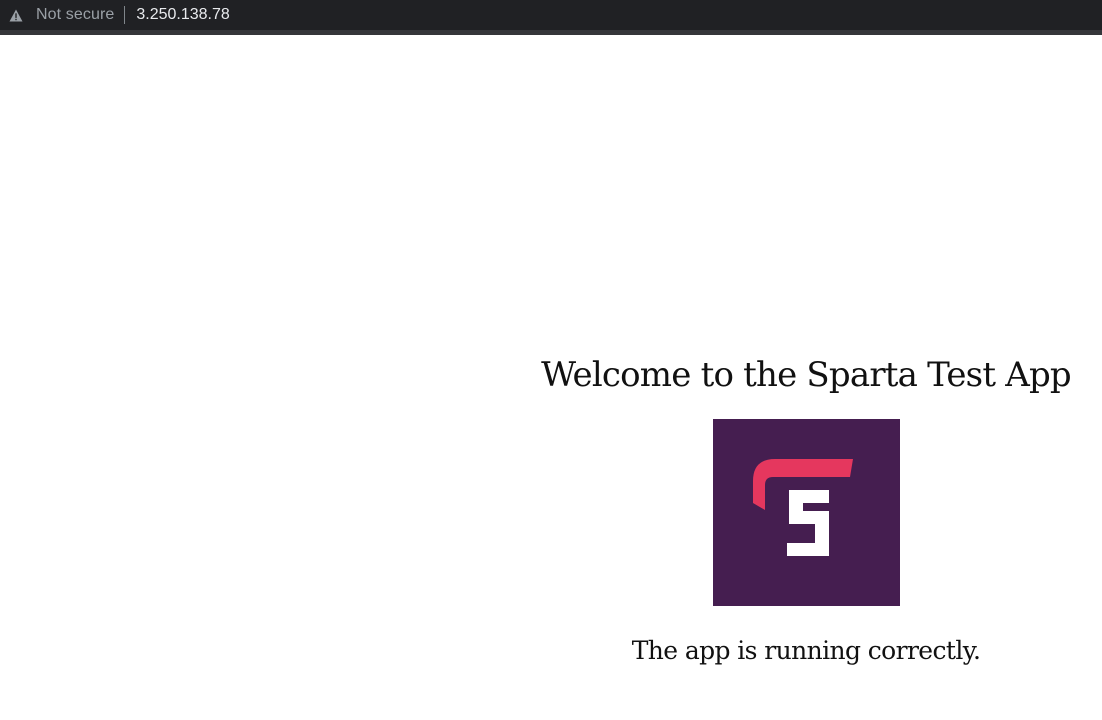 This screenshot has width=1102, height=720. What do you see at coordinates (125, 15) in the screenshot?
I see `address-bar-divider` at bounding box center [125, 15].